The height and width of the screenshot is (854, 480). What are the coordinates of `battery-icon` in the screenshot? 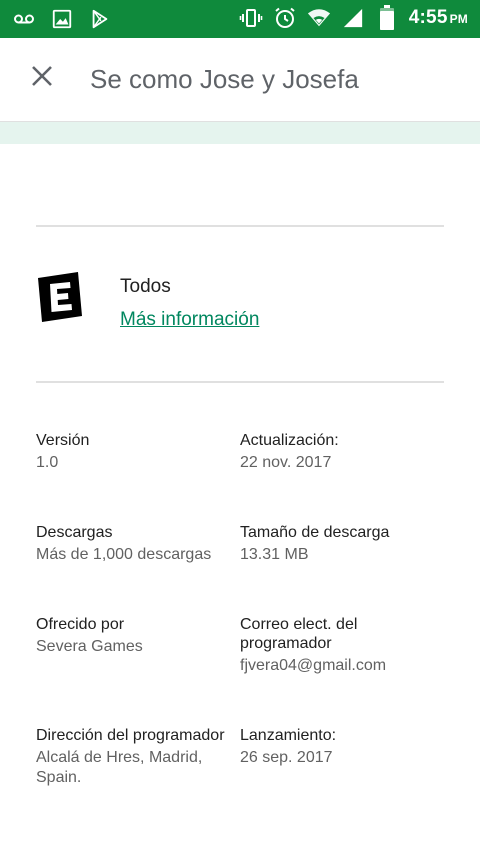 It's located at (387, 17).